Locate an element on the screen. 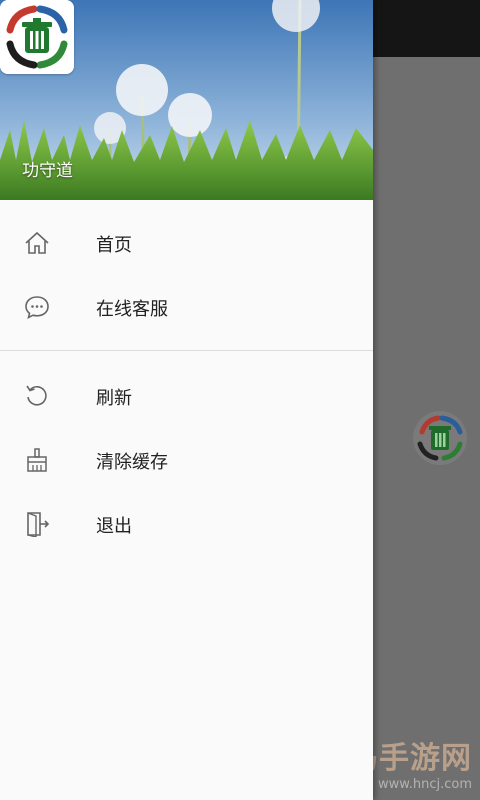 The width and height of the screenshot is (480, 800). app-logo is located at coordinates (37, 37).